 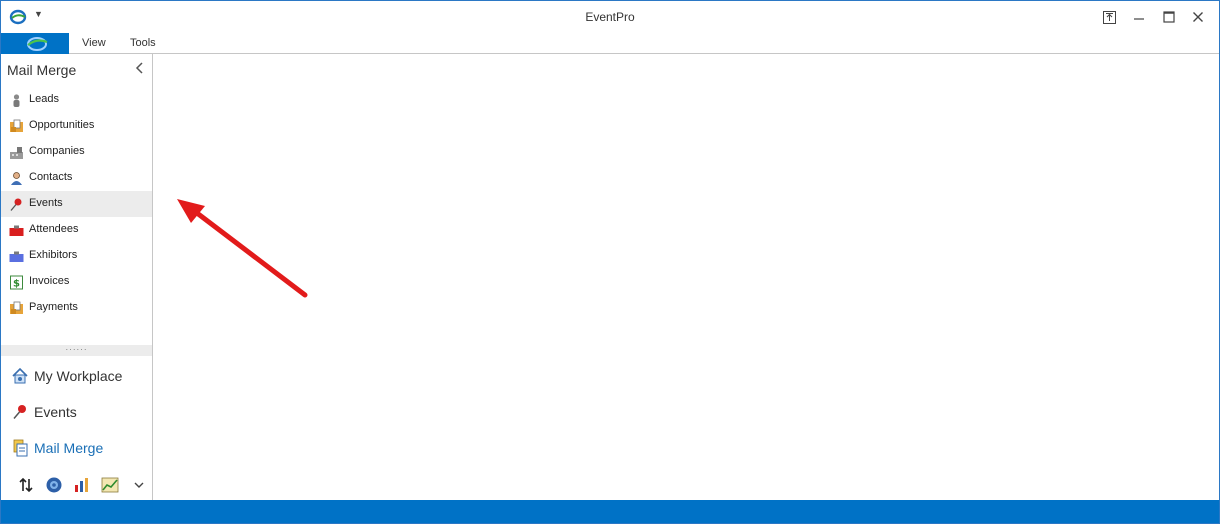 I want to click on nav-pane-title: Mail Merge, so click(x=42, y=70).